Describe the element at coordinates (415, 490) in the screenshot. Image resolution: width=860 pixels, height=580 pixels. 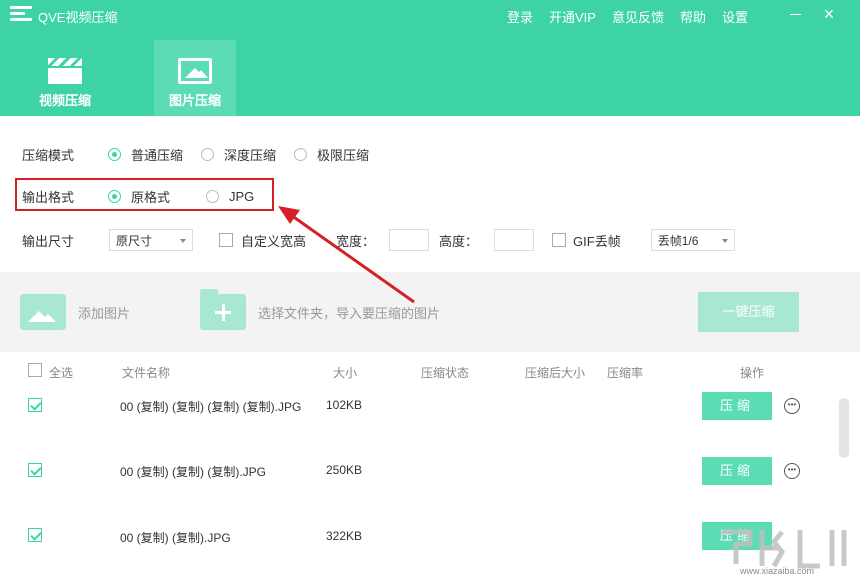
I see `table-row: 00 (复制) (复制) (复制).JPG 250KB 压缩 •••` at that location.